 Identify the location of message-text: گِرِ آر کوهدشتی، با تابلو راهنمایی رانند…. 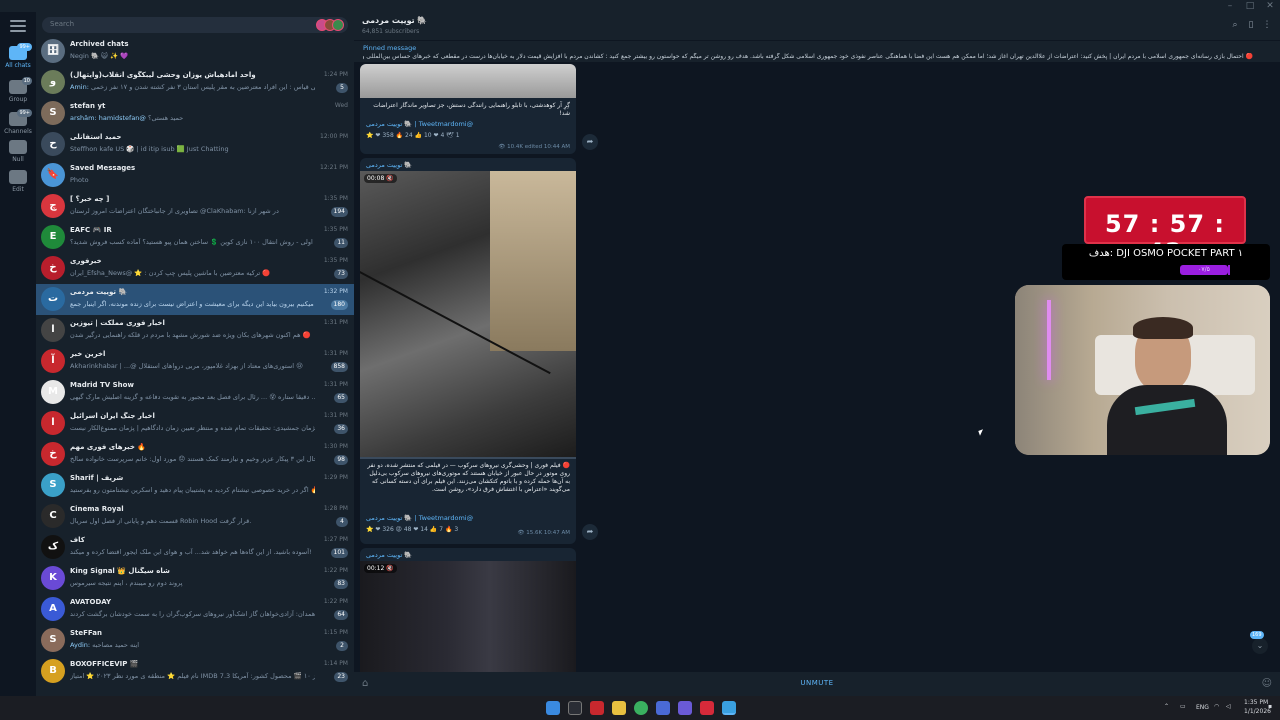
(471, 109).